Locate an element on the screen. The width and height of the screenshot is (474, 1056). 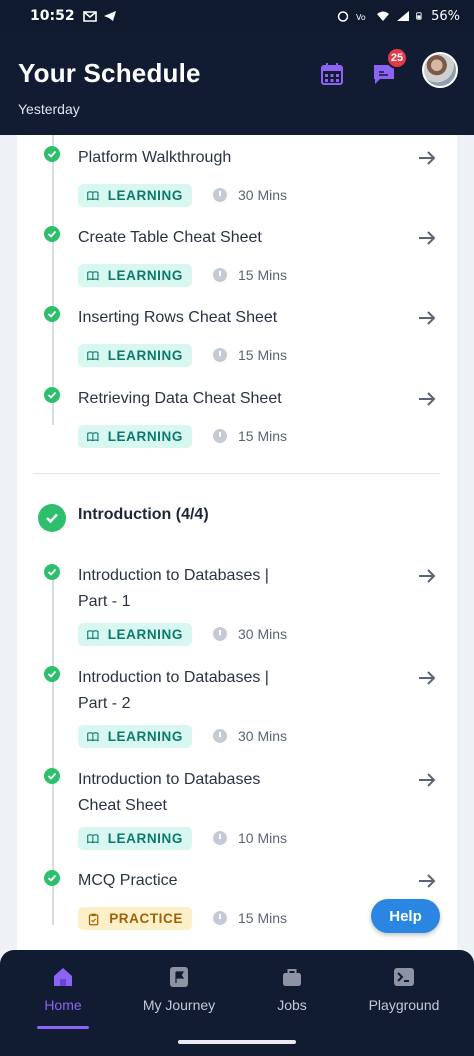
status-bar: 10:52 Vo 56% is located at coordinates (237, 16).